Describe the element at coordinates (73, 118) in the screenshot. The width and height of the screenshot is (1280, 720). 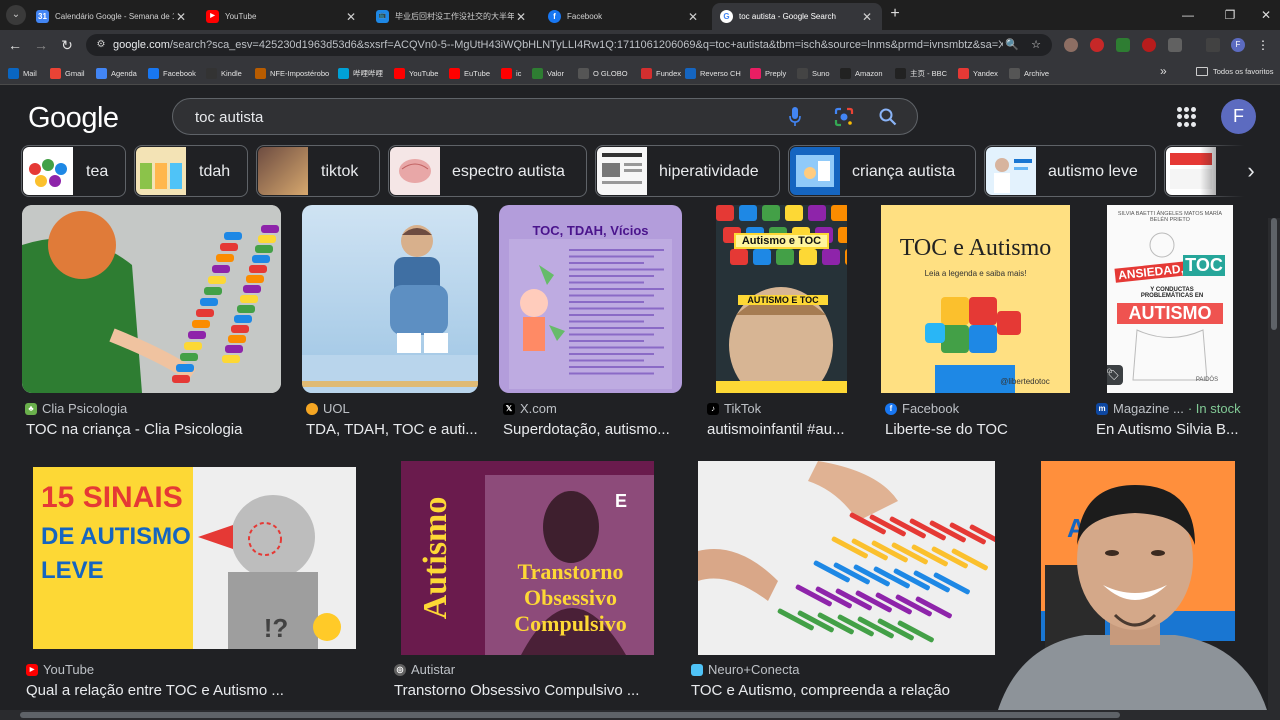
I see `google-logo: Google` at that location.